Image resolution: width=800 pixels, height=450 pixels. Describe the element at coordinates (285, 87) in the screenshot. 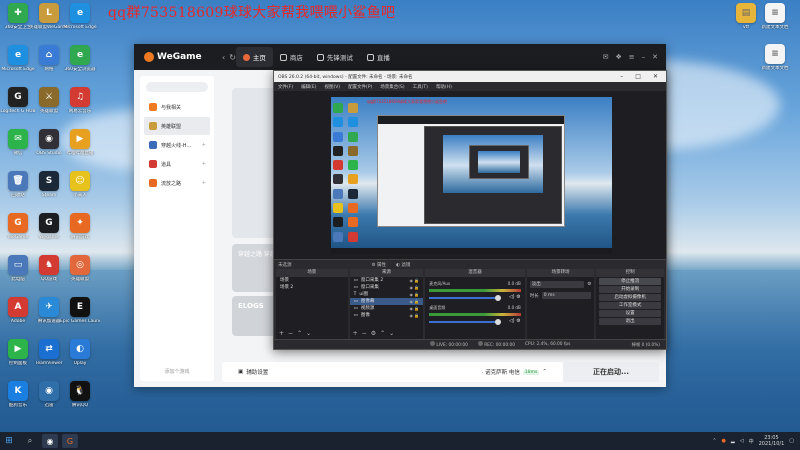

I see `menu-item: 文件(F)` at that location.